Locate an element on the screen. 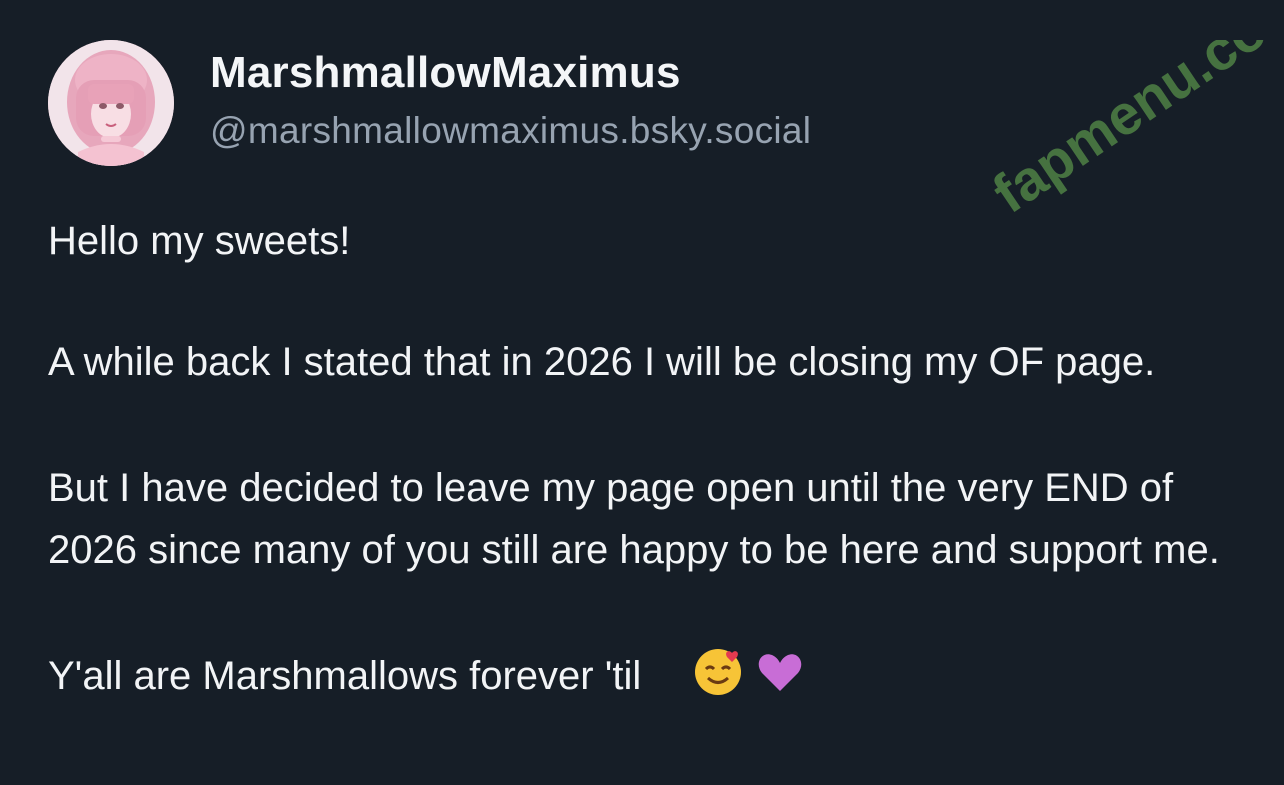 The image size is (1284, 785). post-paragraph-closing: Y'all are Marshmallows forever 'til is located at coordinates (648, 676).